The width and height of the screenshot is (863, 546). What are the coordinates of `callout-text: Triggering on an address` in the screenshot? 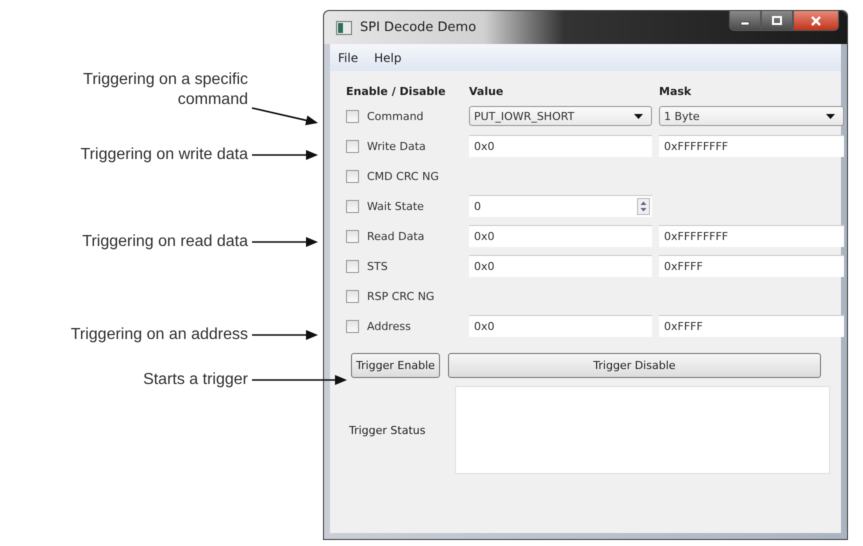 It's located at (159, 335).